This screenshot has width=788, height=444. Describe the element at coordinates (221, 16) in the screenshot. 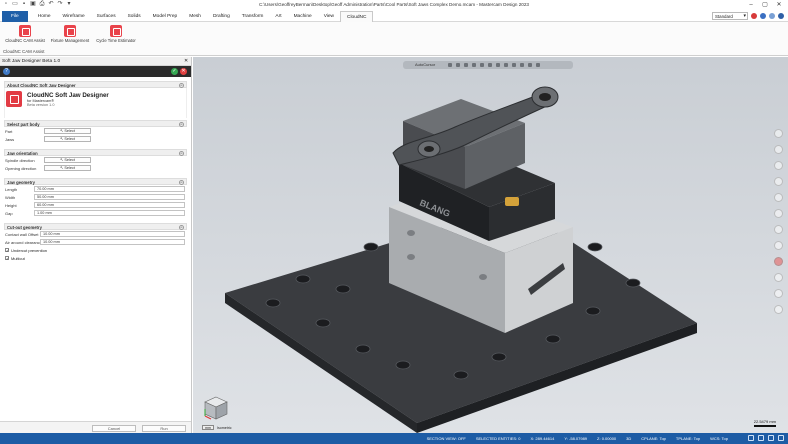

I see `tab-drafting: Drafting` at that location.